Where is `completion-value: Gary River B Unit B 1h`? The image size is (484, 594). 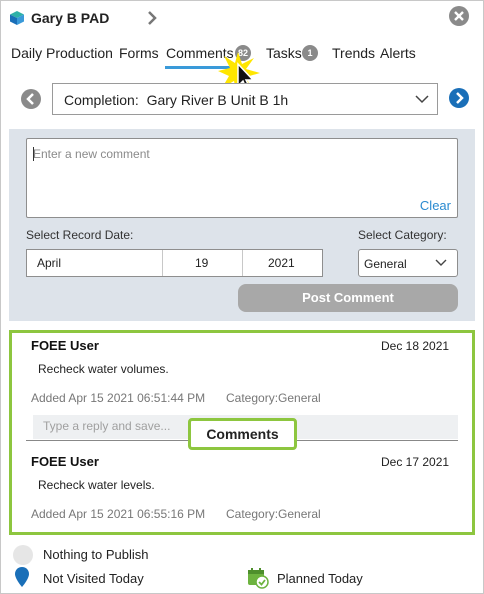
completion-value: Gary River B Unit B 1h is located at coordinates (217, 100).